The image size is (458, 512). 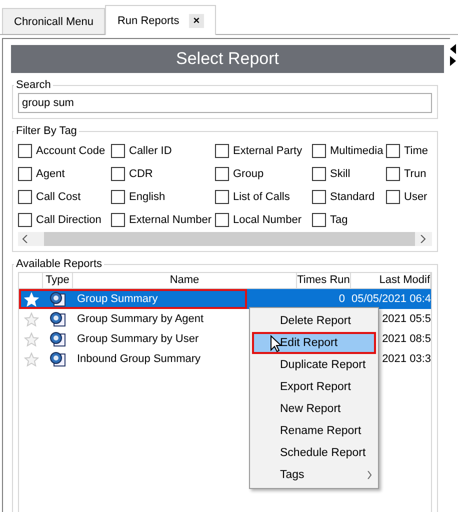 I want to click on tag-label: External Party, so click(x=267, y=150).